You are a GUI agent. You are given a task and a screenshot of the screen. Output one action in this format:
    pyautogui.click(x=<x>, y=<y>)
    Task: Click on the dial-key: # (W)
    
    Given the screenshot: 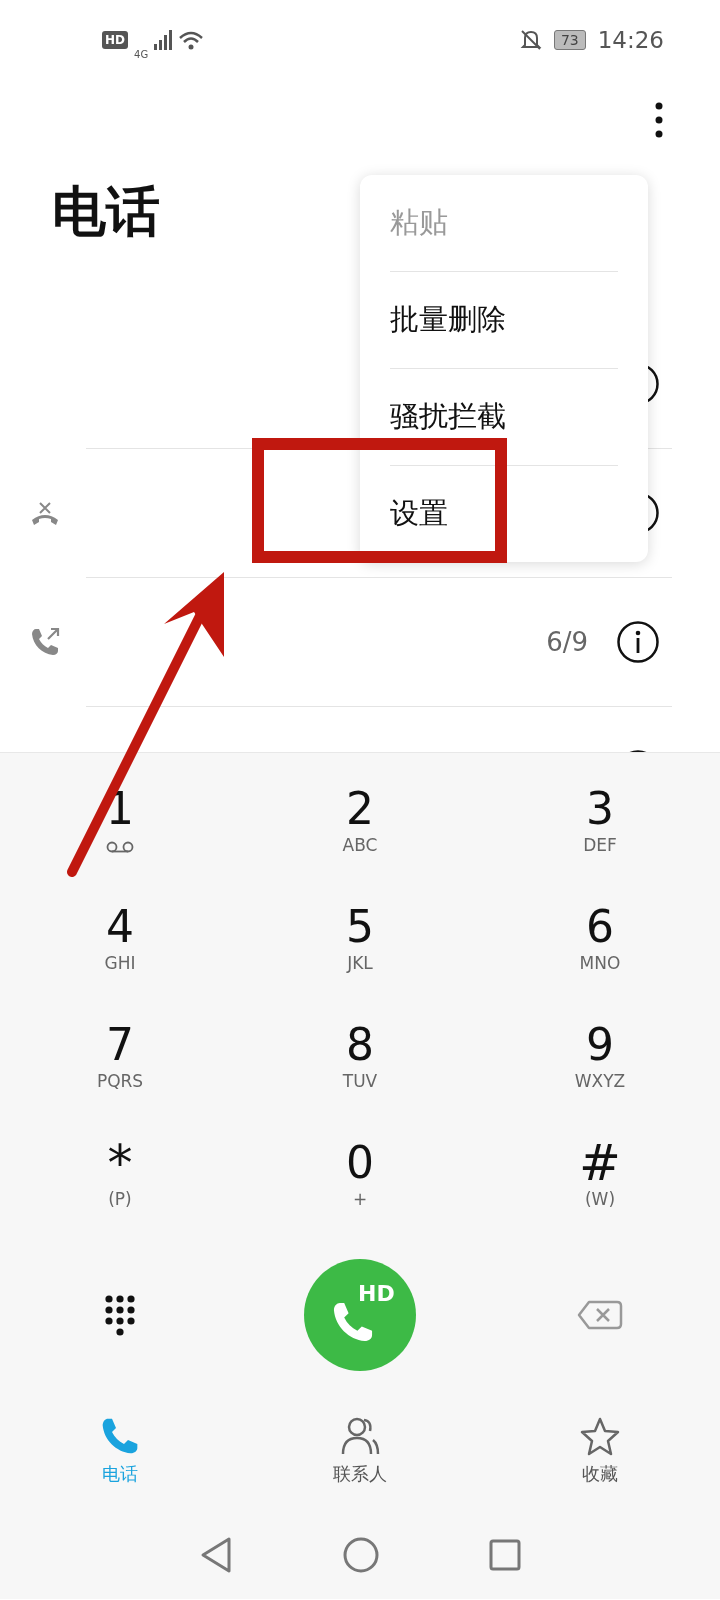 What is the action you would take?
    pyautogui.click(x=600, y=1196)
    